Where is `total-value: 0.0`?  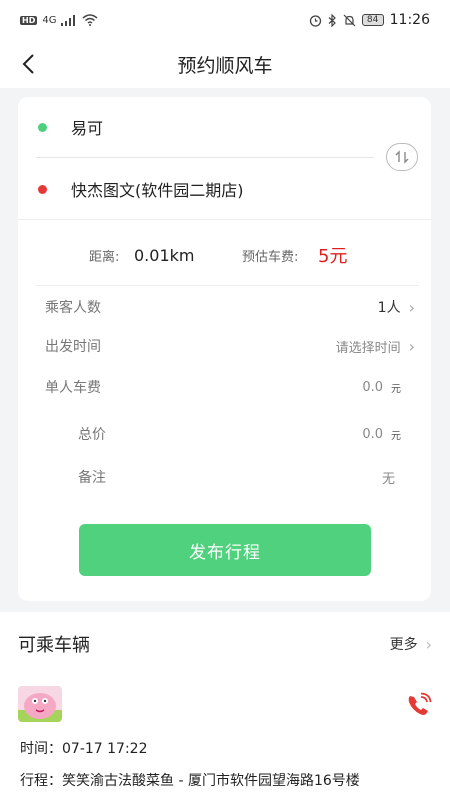
total-value: 0.0 is located at coordinates (372, 434).